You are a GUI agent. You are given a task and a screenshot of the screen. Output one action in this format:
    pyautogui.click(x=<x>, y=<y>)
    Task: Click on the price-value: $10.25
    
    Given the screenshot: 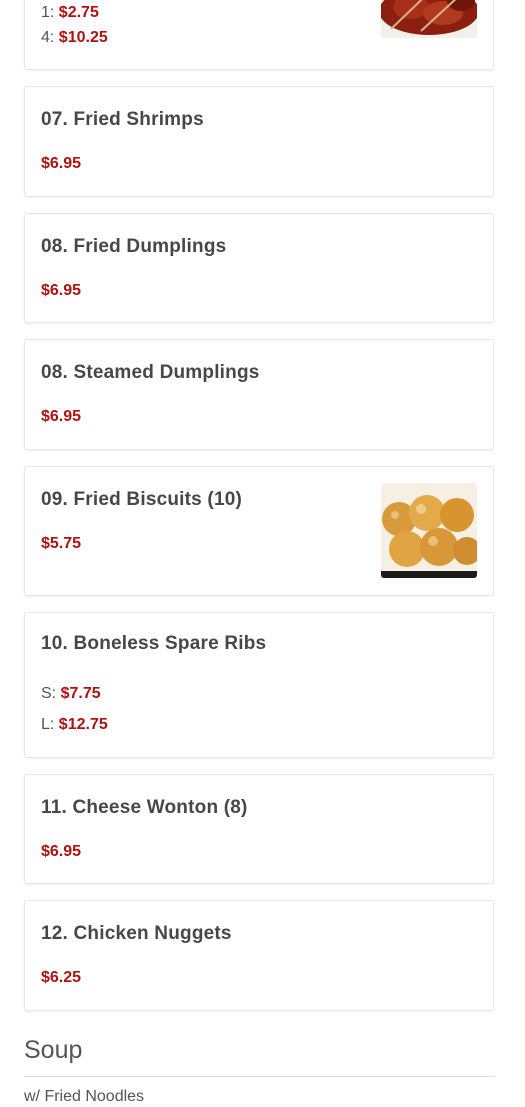 What is the action you would take?
    pyautogui.click(x=83, y=37)
    